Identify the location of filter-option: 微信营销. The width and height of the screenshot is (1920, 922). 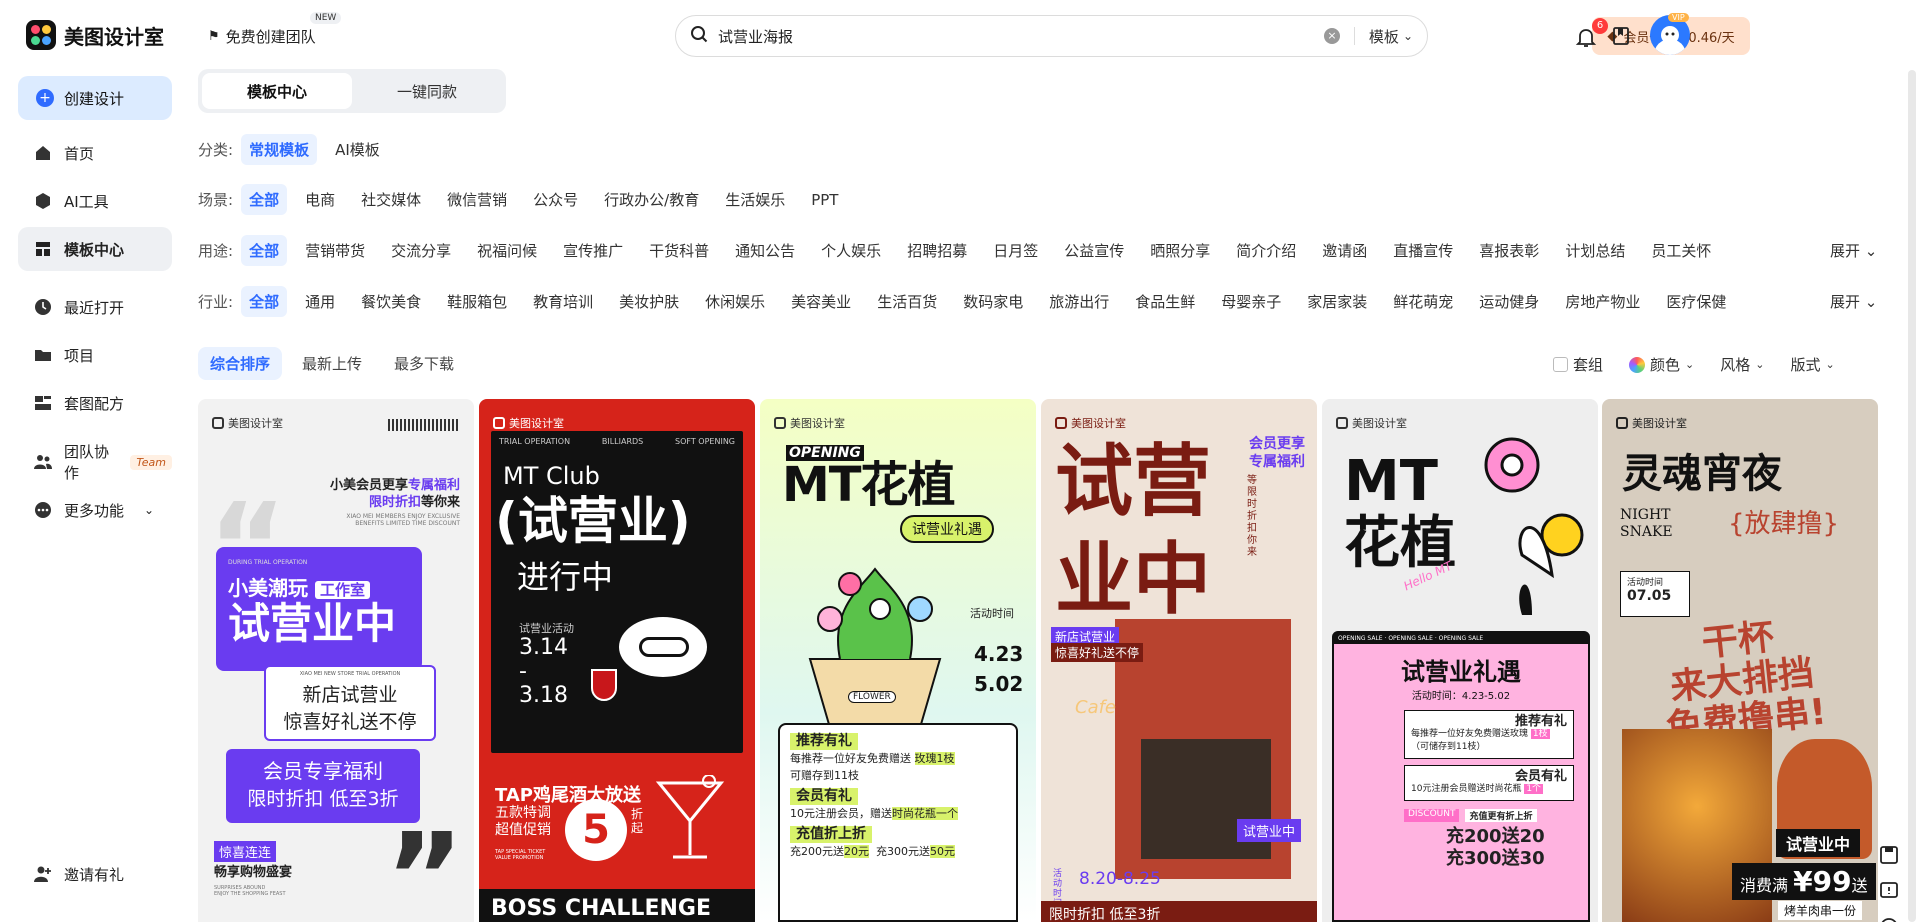
(477, 199).